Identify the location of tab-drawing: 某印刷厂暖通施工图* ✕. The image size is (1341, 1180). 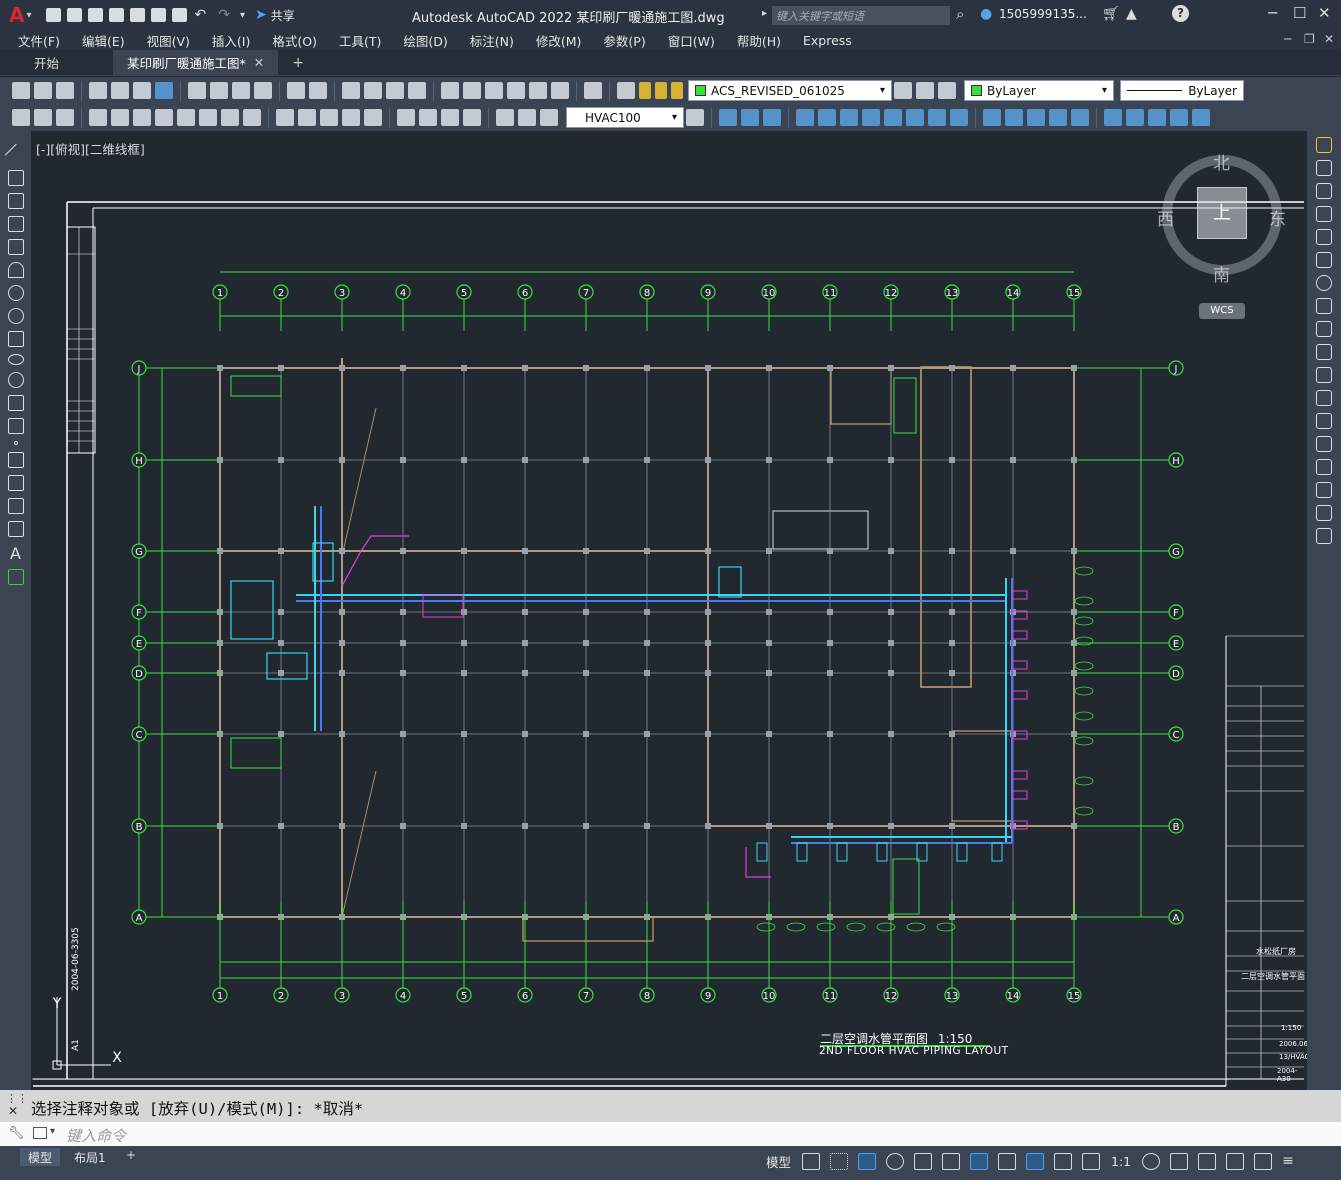
(196, 62).